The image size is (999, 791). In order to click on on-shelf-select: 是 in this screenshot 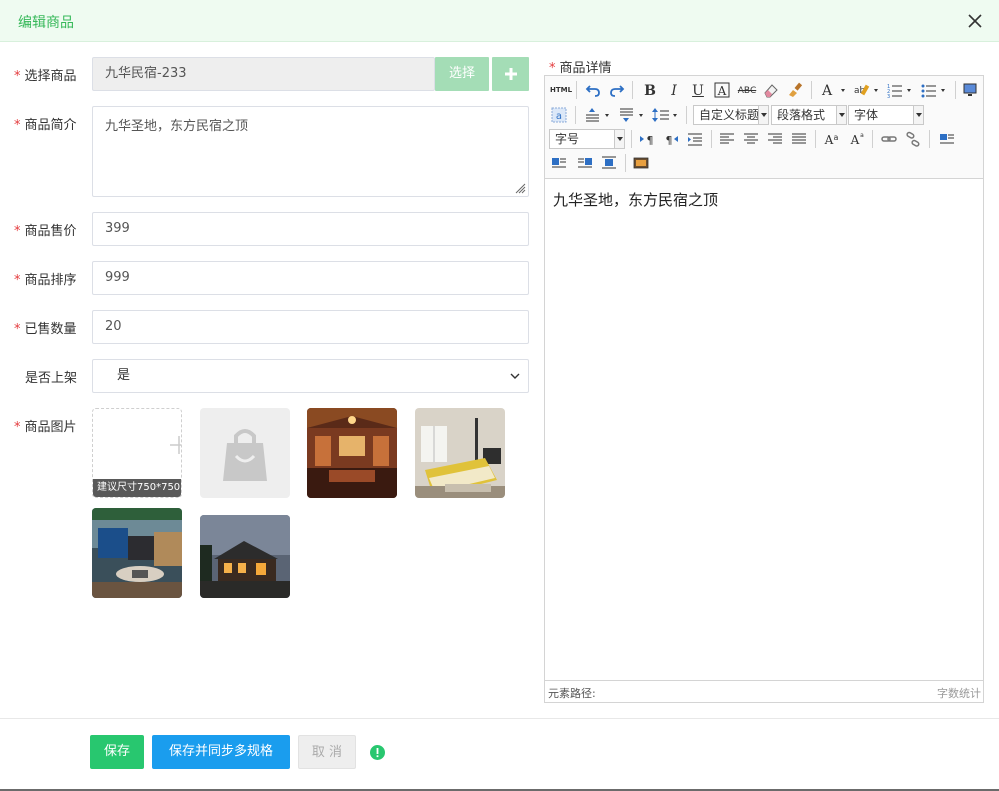, I will do `click(310, 376)`.